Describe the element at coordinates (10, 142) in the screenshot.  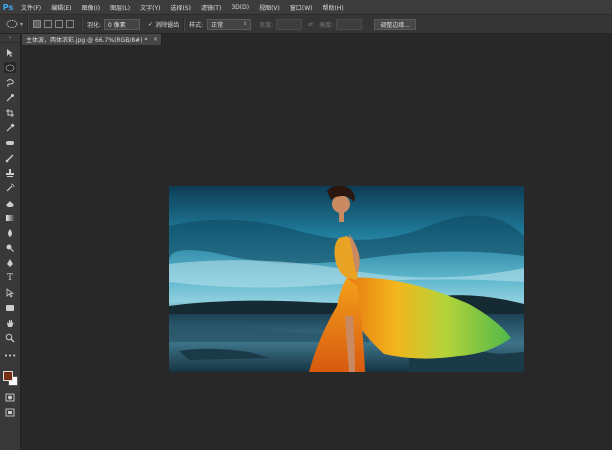
I see `spot-healing-brush-icon` at that location.